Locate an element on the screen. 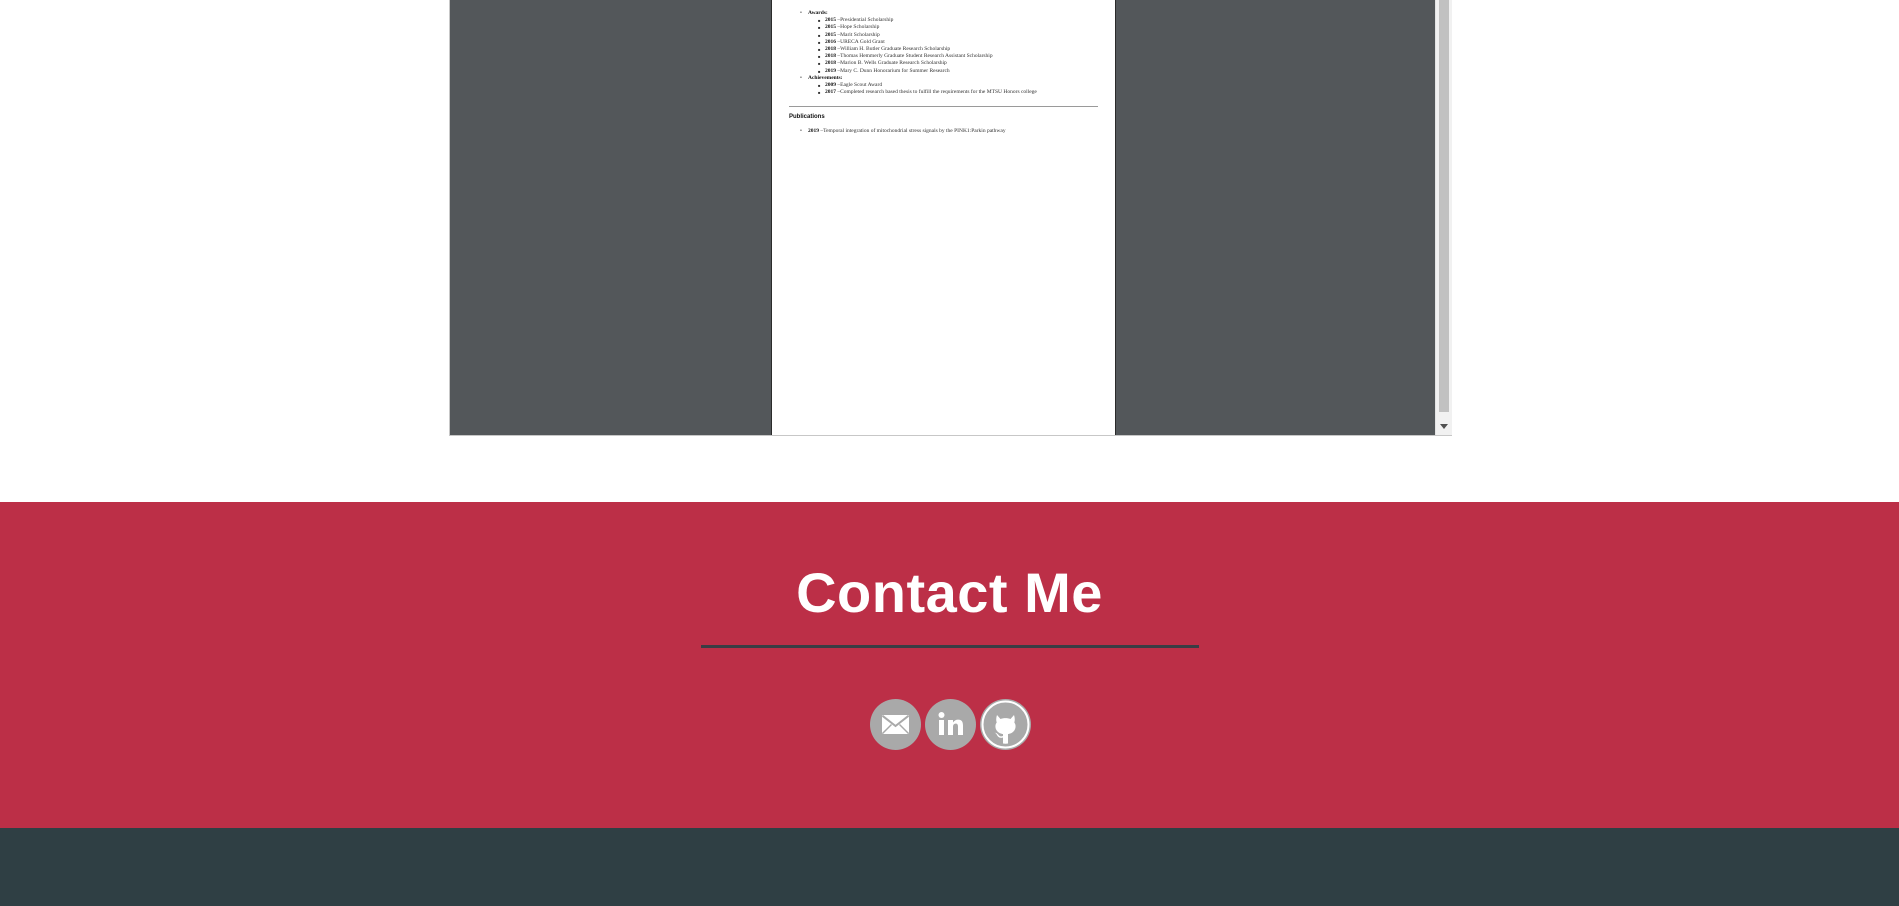 This screenshot has height=906, width=1899. linkedin-link is located at coordinates (950, 724).